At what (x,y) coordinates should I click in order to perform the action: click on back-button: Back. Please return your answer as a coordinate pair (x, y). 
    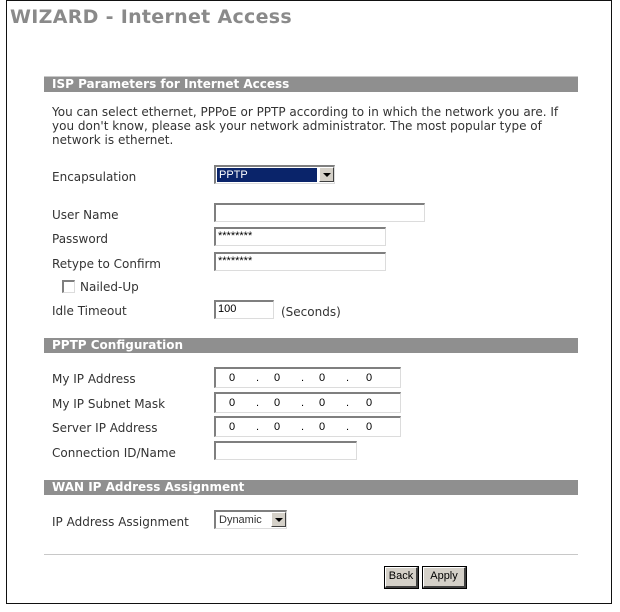
    Looking at the image, I should click on (401, 577).